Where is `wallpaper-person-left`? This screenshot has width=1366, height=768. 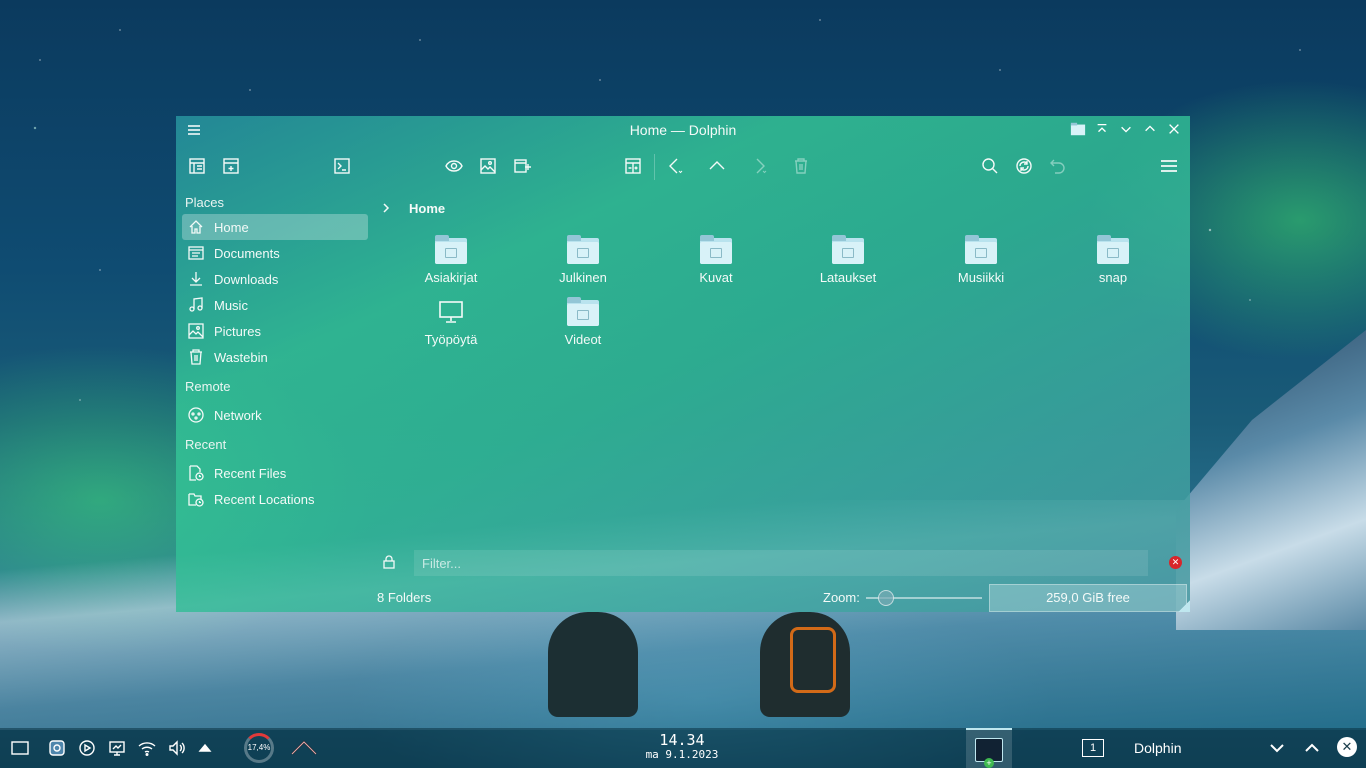 wallpaper-person-left is located at coordinates (593, 664).